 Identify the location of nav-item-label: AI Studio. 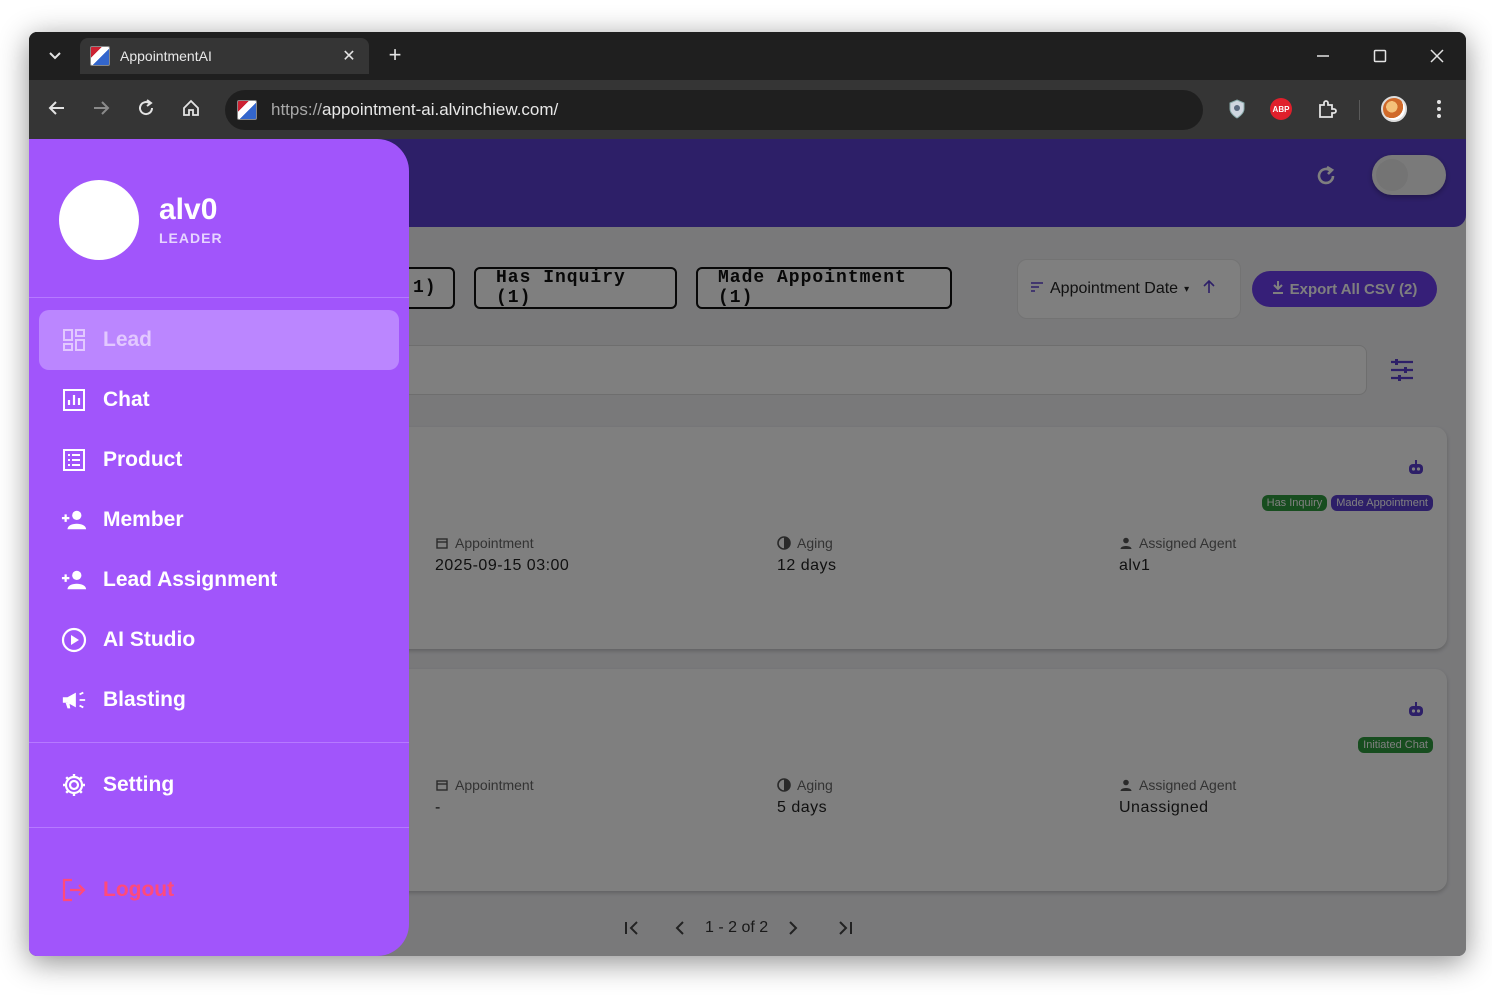
(149, 639).